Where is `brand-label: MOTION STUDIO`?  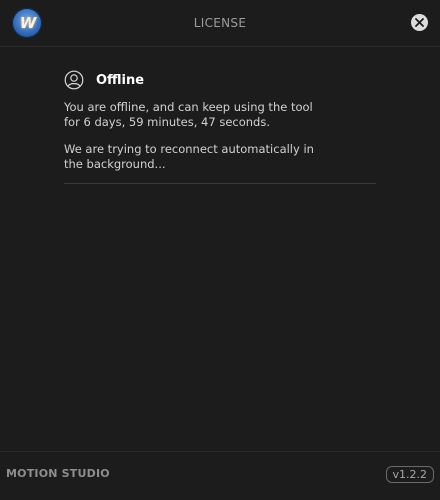 brand-label: MOTION STUDIO is located at coordinates (58, 473).